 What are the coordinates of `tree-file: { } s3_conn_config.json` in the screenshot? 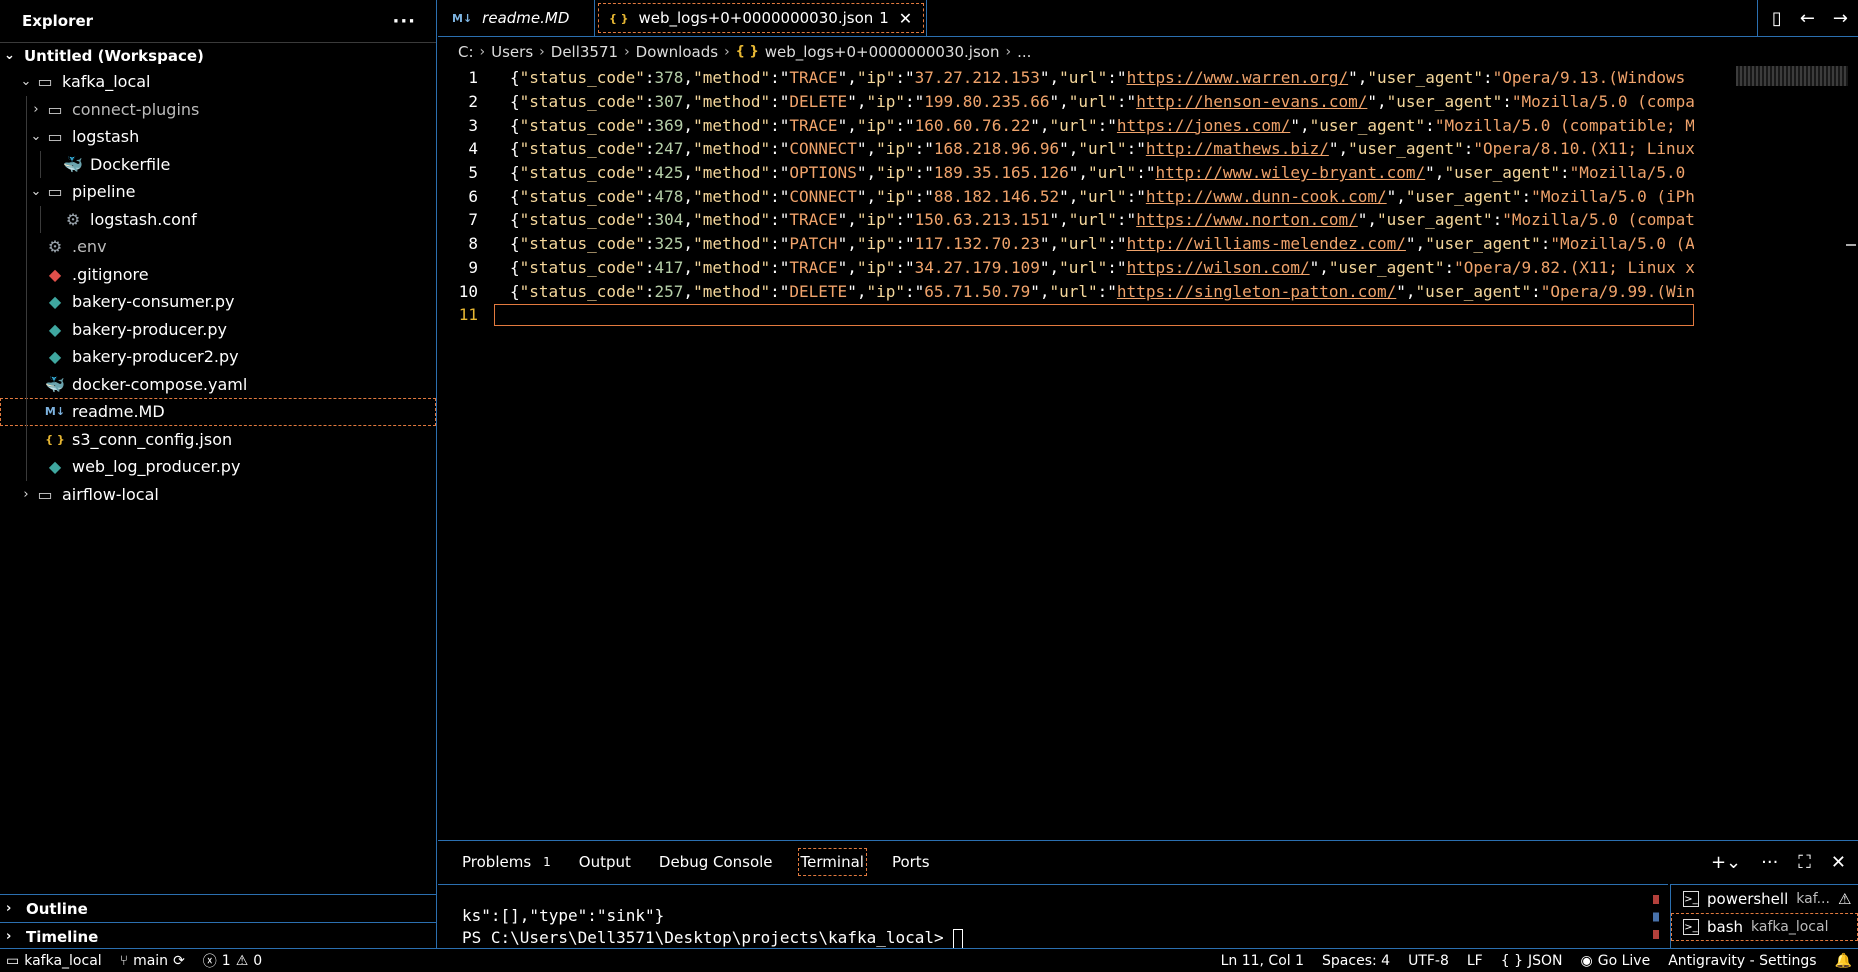 It's located at (218, 439).